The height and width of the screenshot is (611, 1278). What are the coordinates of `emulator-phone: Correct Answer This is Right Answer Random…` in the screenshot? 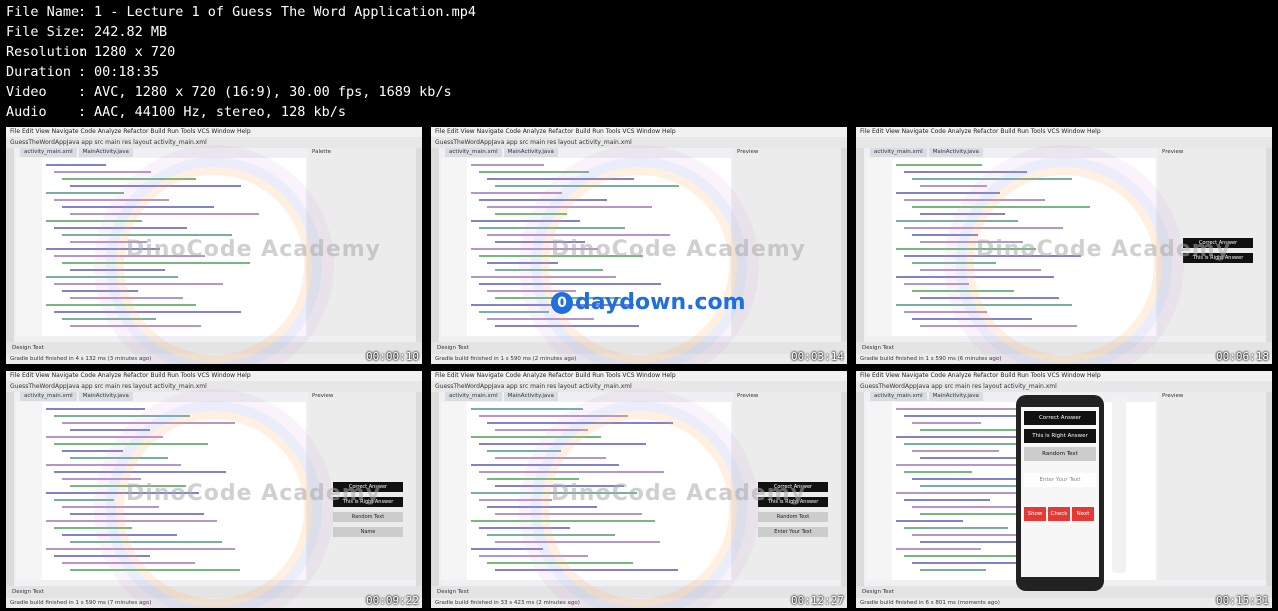 It's located at (1060, 493).